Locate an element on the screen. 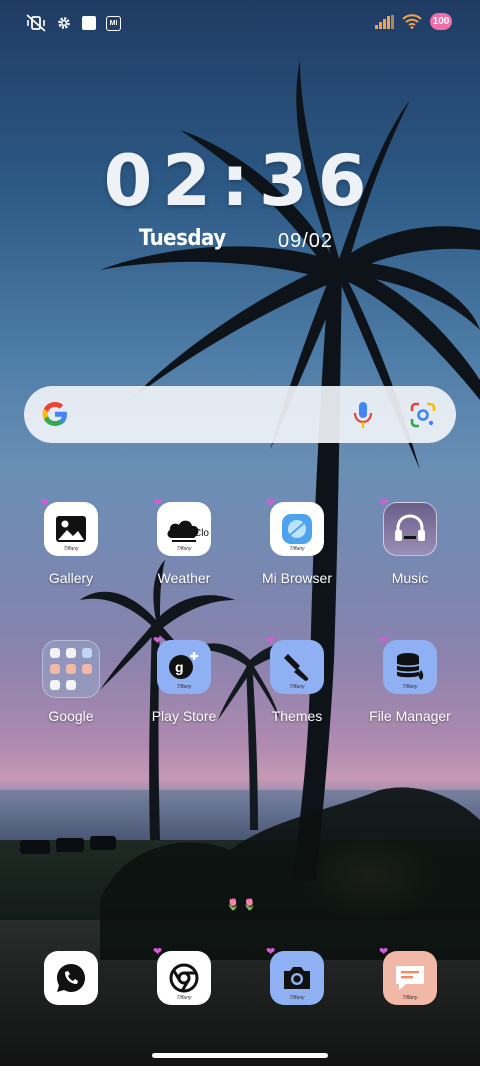  battery-icon: 100 is located at coordinates (441, 21).